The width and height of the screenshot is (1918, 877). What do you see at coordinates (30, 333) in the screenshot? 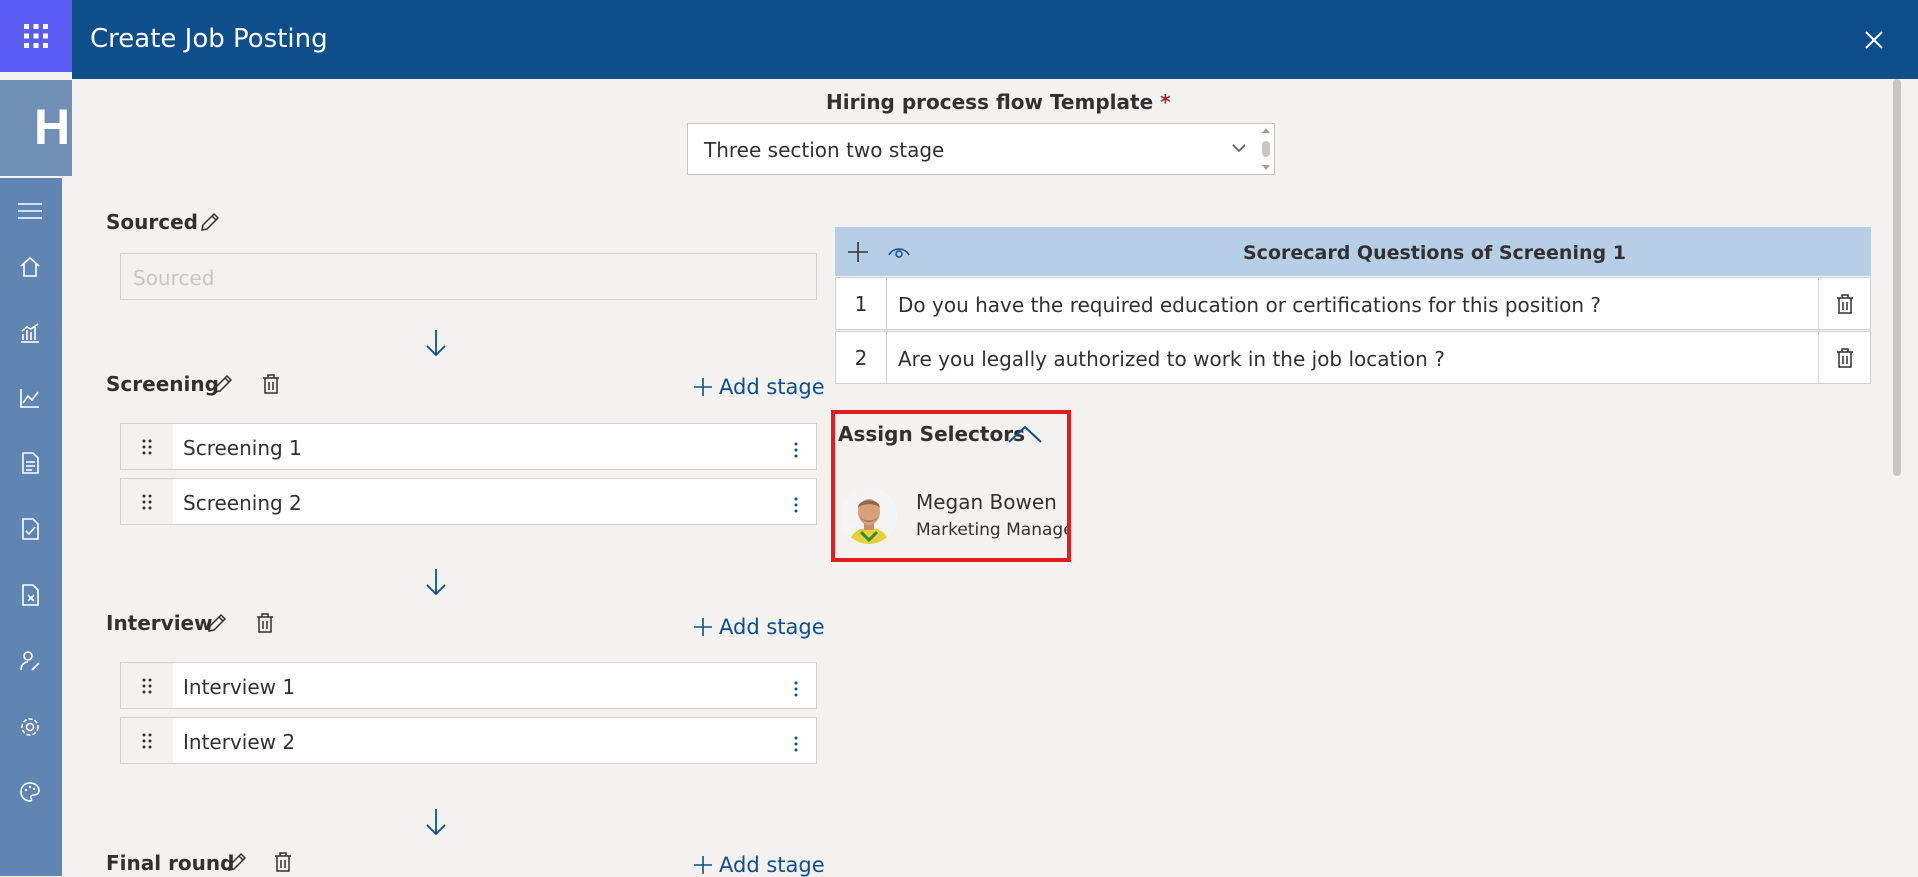
I see `analytics-icon` at bounding box center [30, 333].